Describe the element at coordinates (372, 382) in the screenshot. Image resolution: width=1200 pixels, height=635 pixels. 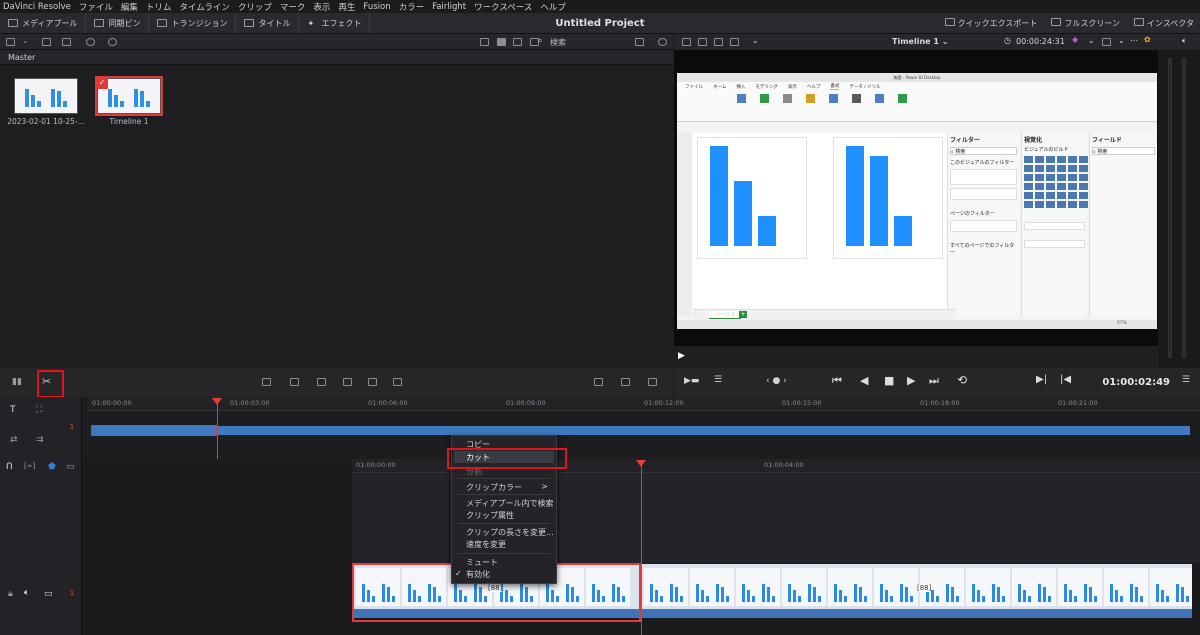
I see `place-on-top-icon` at that location.